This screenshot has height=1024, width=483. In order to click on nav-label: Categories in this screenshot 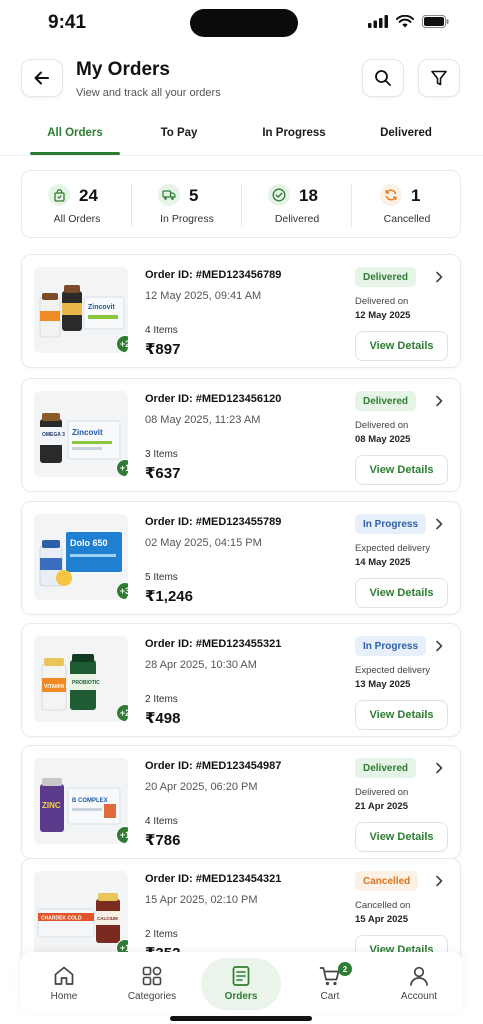, I will do `click(152, 996)`.